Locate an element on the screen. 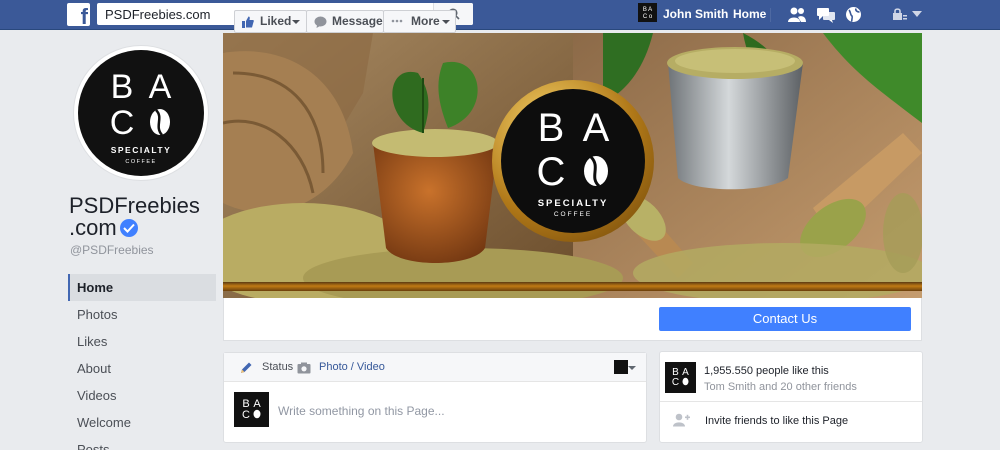 The height and width of the screenshot is (450, 1000). profile-picture: B A C SPECIALTY COFFEE is located at coordinates (141, 113).